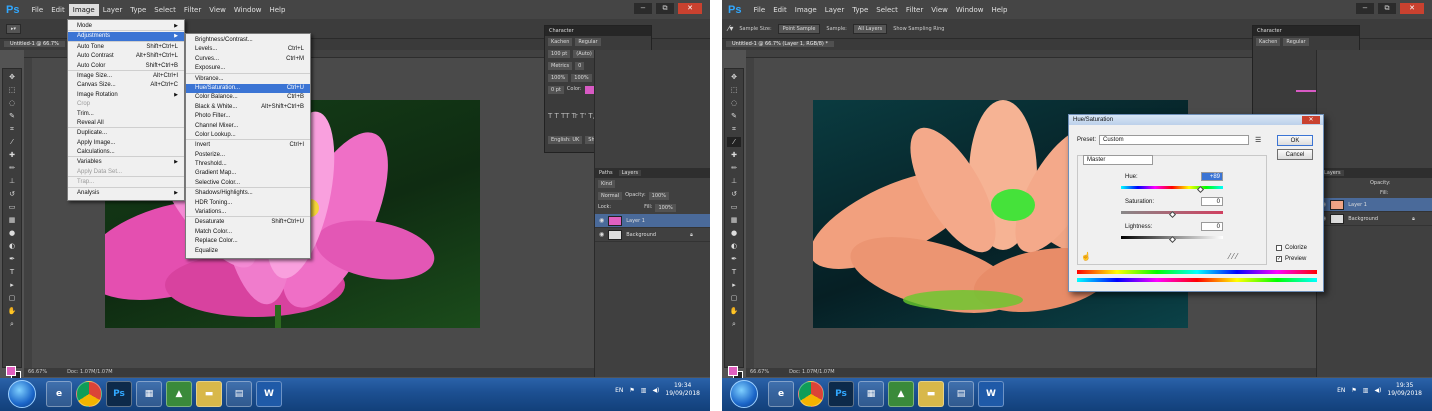 The image size is (1432, 411). Describe the element at coordinates (248, 88) in the screenshot. I see `menu-item-hue-saturation: Hue/Saturation... Ctrl+U` at that location.